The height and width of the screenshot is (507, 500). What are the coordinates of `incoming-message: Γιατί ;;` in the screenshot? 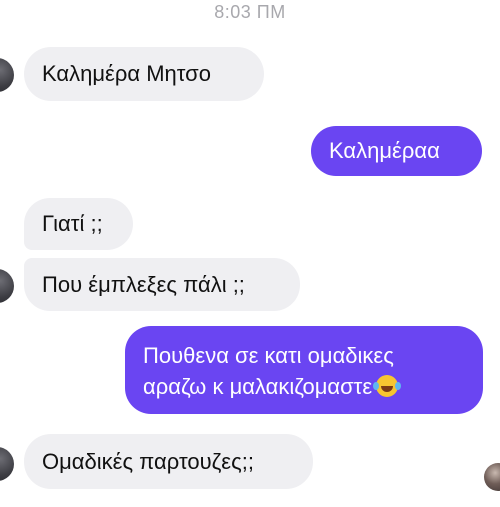 It's located at (78, 224).